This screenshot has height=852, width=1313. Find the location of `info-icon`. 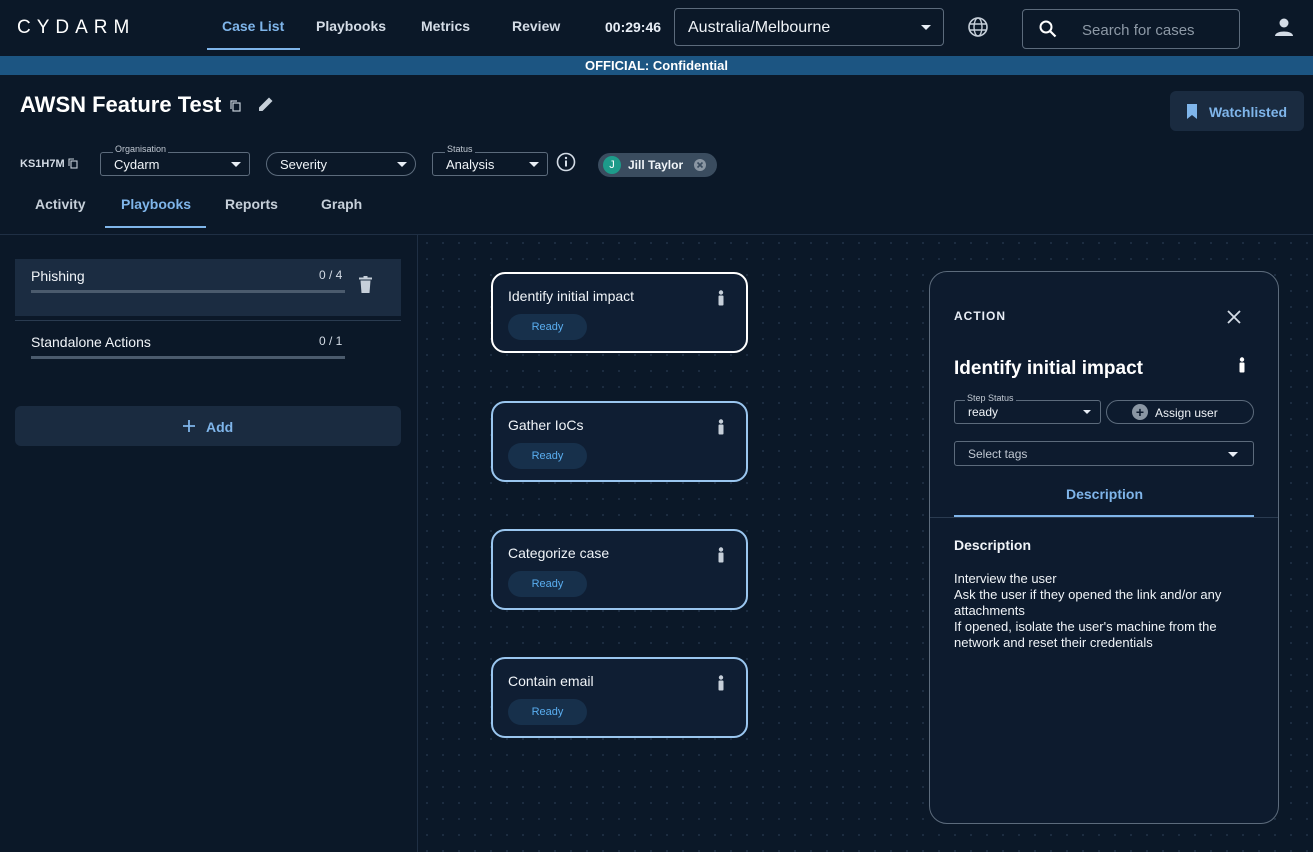

info-icon is located at coordinates (566, 162).